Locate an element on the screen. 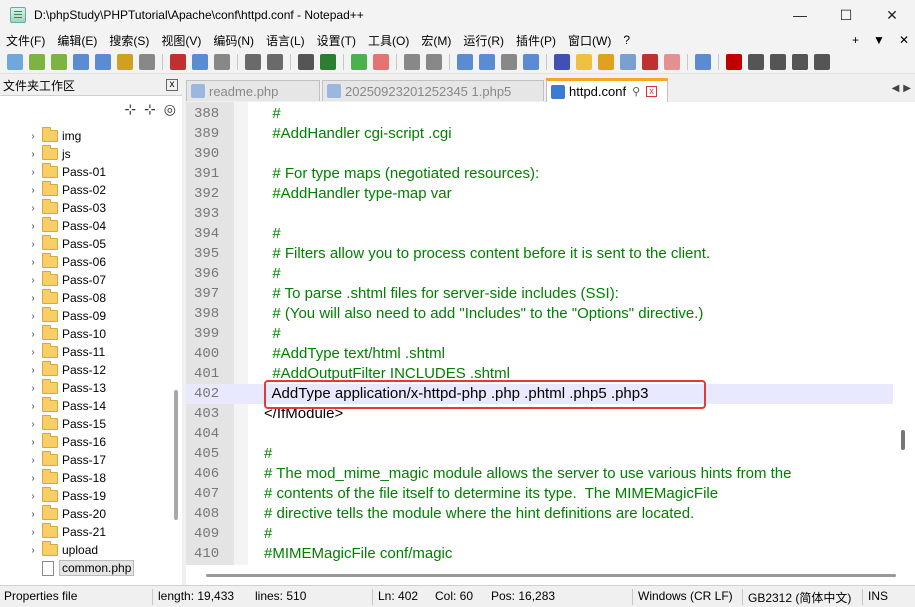 The image size is (915, 607). tree-item: › Pass-15 is located at coordinates (53, 424).